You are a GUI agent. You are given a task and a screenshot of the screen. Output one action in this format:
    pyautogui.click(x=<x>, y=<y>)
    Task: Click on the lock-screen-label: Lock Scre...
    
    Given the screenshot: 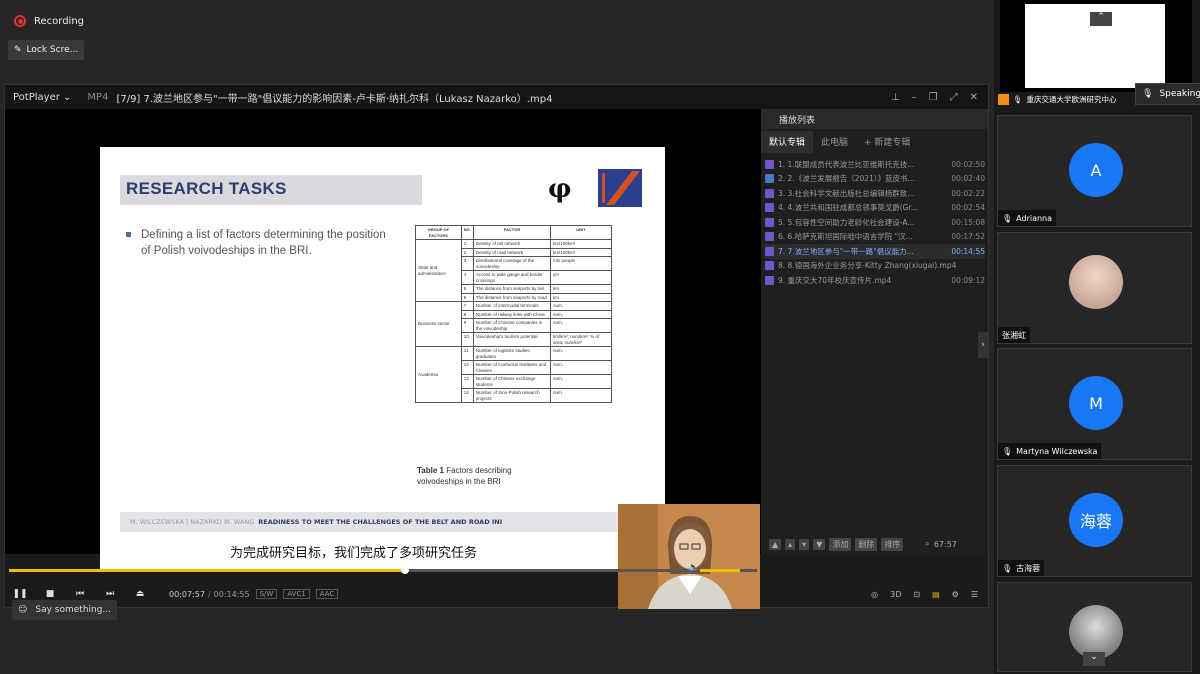 What is the action you would take?
    pyautogui.click(x=52, y=50)
    